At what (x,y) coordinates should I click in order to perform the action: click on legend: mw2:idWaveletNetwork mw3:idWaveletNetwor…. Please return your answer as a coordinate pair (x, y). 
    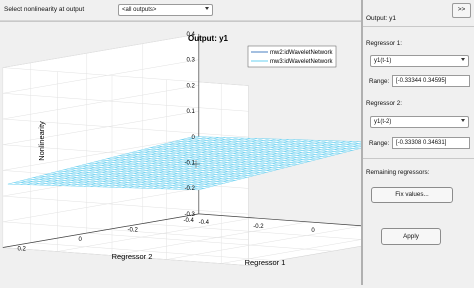
    Looking at the image, I should click on (292, 56).